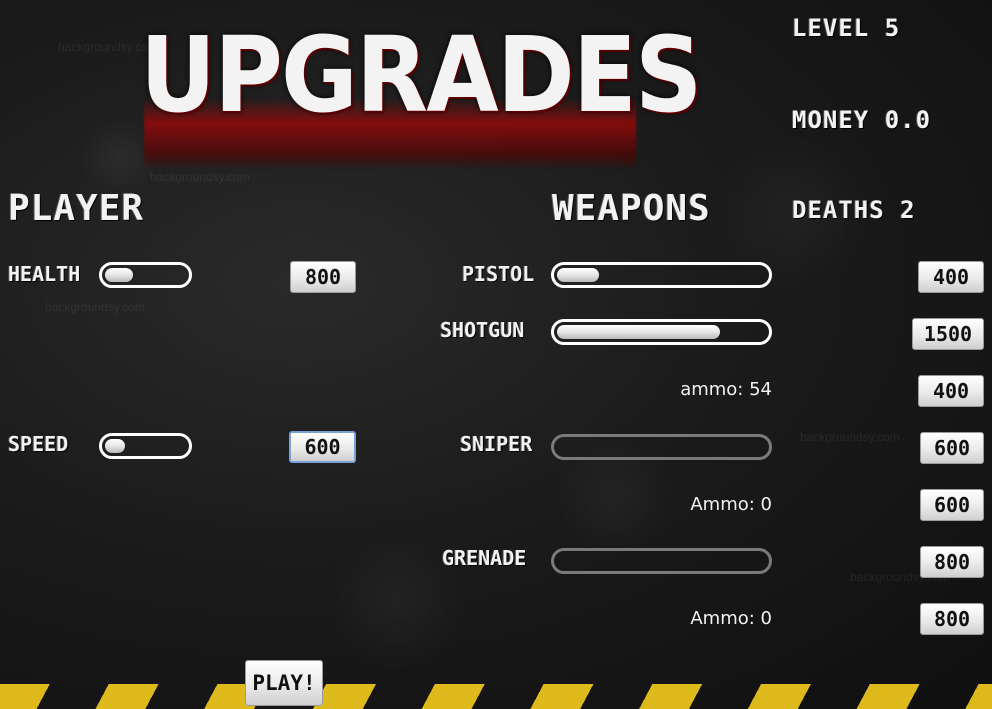 The height and width of the screenshot is (709, 992). What do you see at coordinates (323, 277) in the screenshot?
I see `health-upgrade-button: 800` at bounding box center [323, 277].